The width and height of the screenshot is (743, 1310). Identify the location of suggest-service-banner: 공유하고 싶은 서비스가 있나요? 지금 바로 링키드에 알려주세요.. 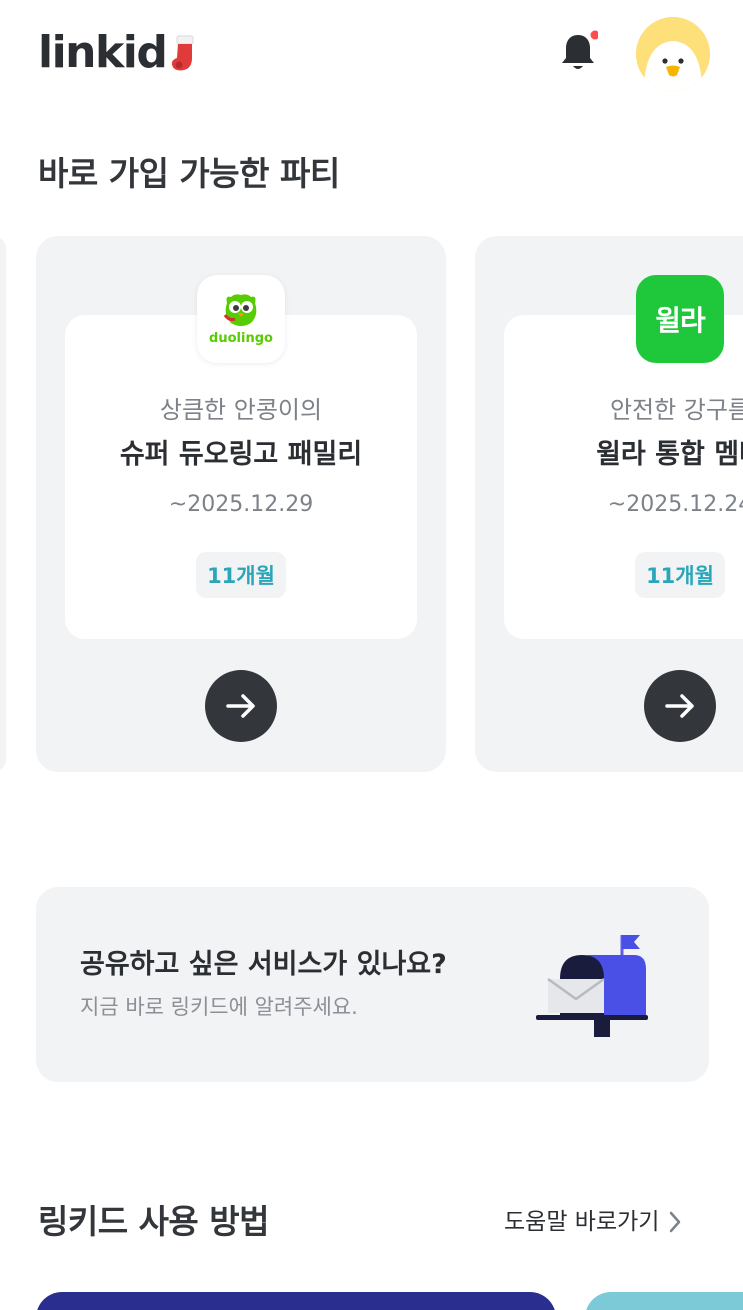
(372, 984).